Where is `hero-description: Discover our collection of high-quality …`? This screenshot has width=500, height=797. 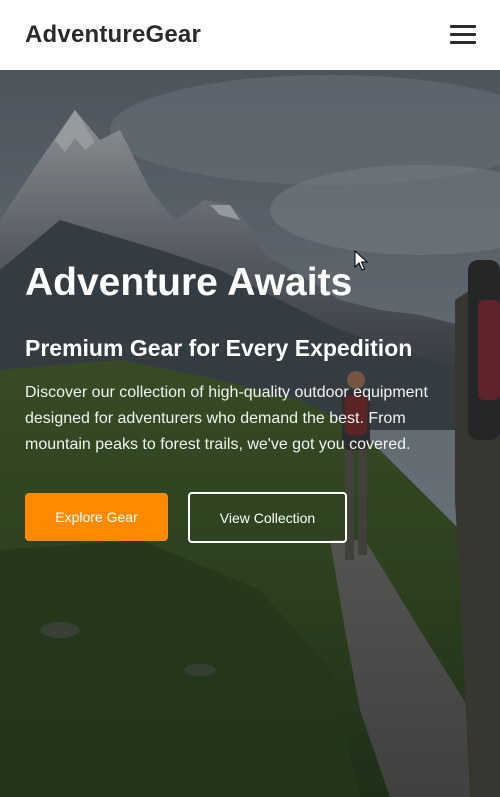
hero-description: Discover our collection of high-quality … is located at coordinates (226, 418).